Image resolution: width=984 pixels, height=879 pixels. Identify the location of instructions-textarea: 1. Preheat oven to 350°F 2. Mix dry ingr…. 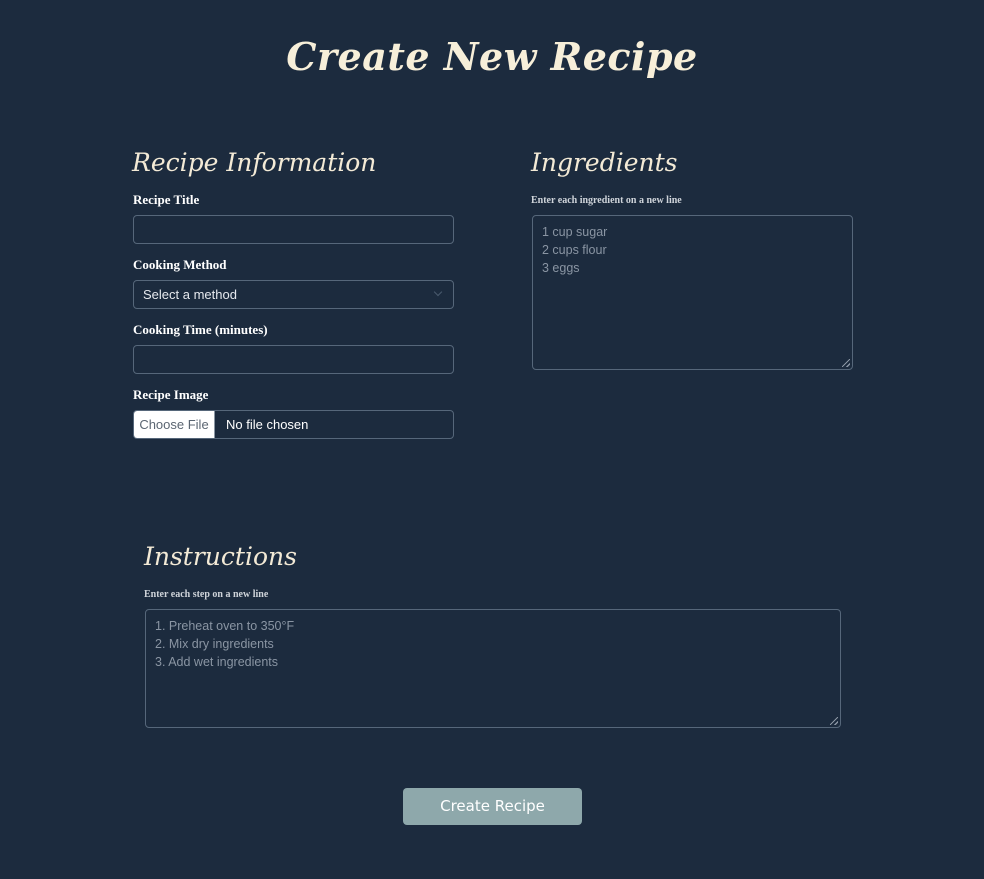
(493, 668).